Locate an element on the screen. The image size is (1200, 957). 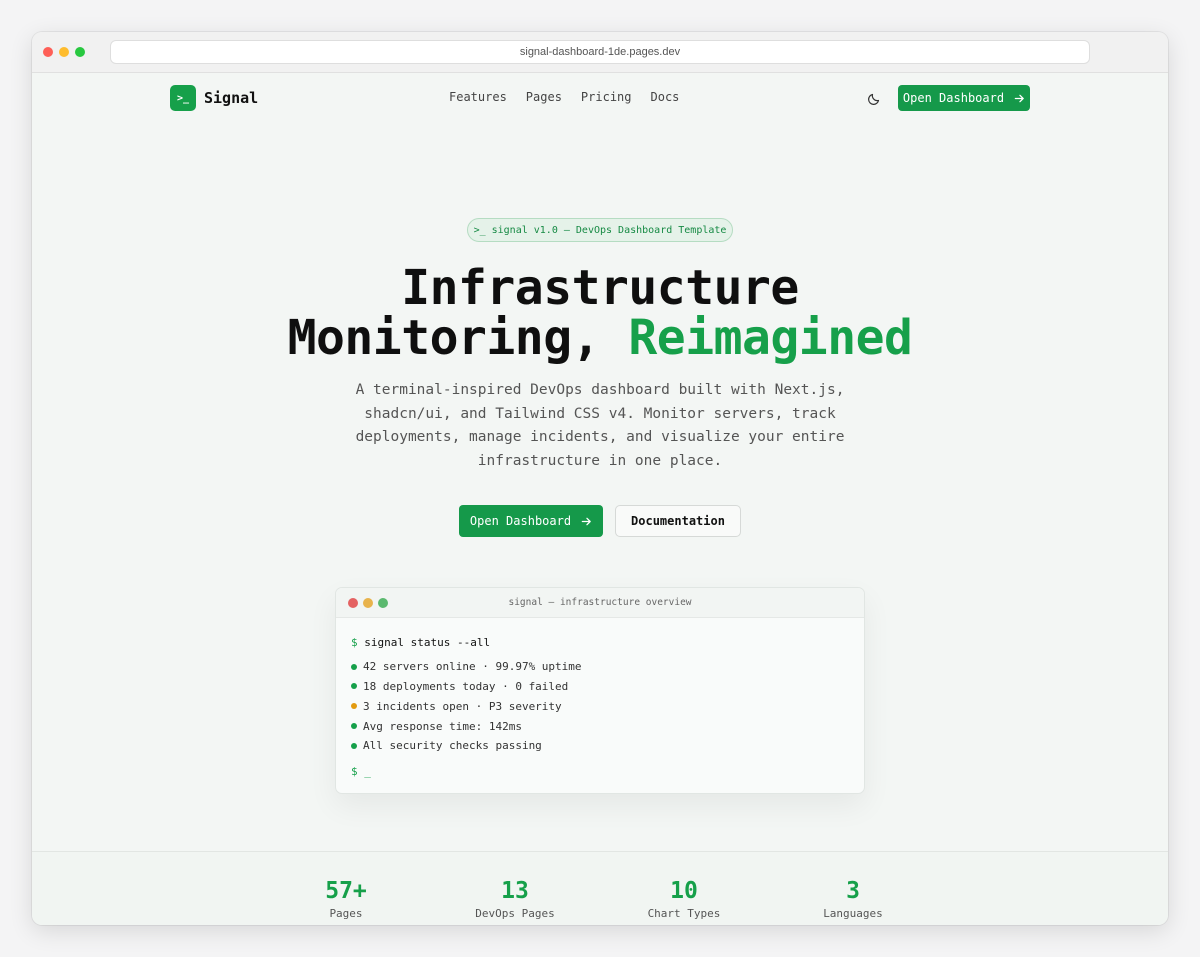
terminal-titlebar: signal — infrastructure overview is located at coordinates (600, 603).